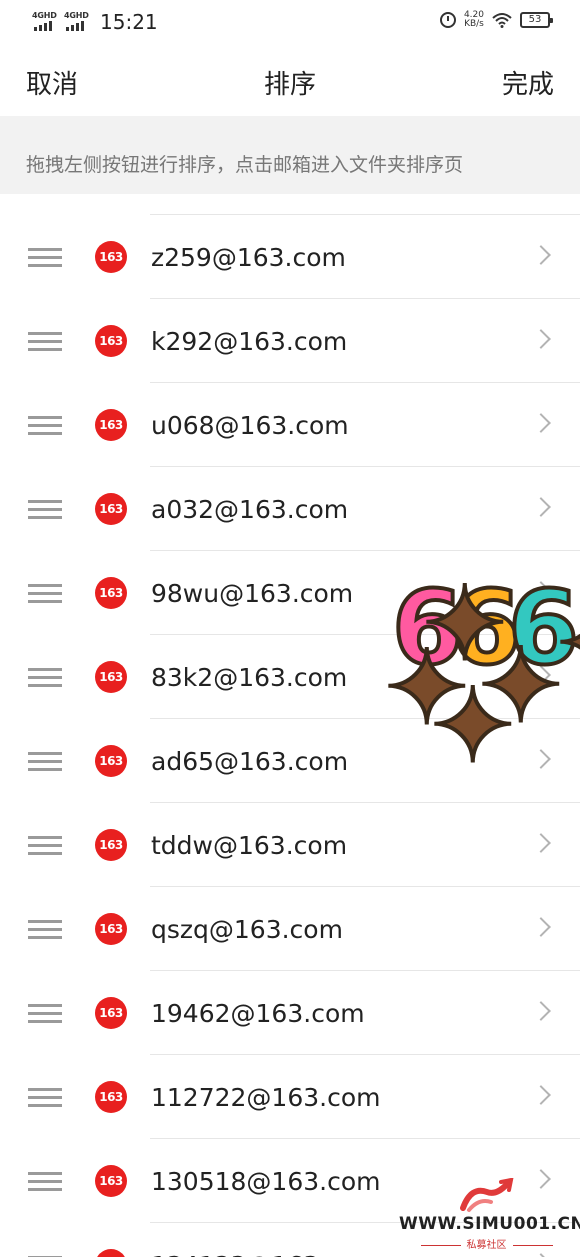 The width and height of the screenshot is (580, 1257). I want to click on account-email: 19462@163.com, so click(258, 1013).